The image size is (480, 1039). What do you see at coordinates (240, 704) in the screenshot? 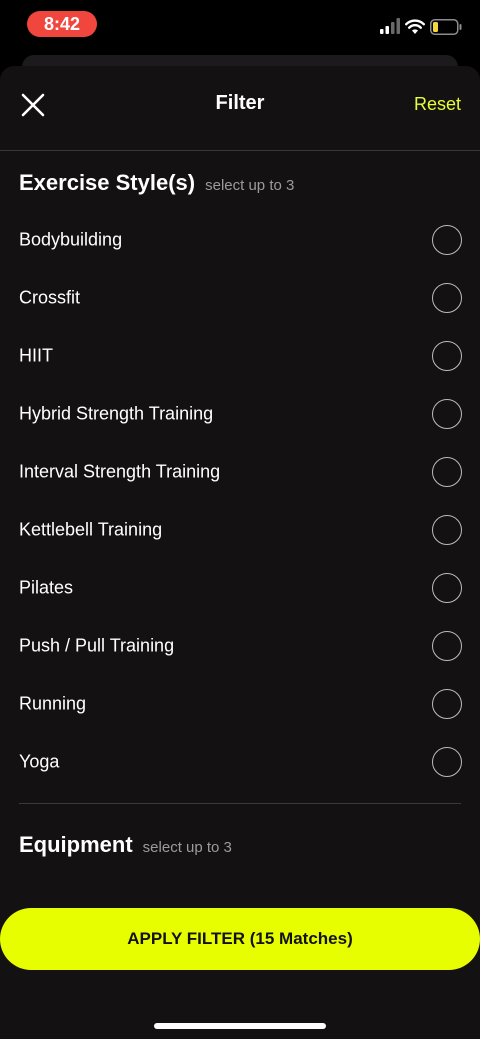
I see `exercise-option-running: Running` at bounding box center [240, 704].